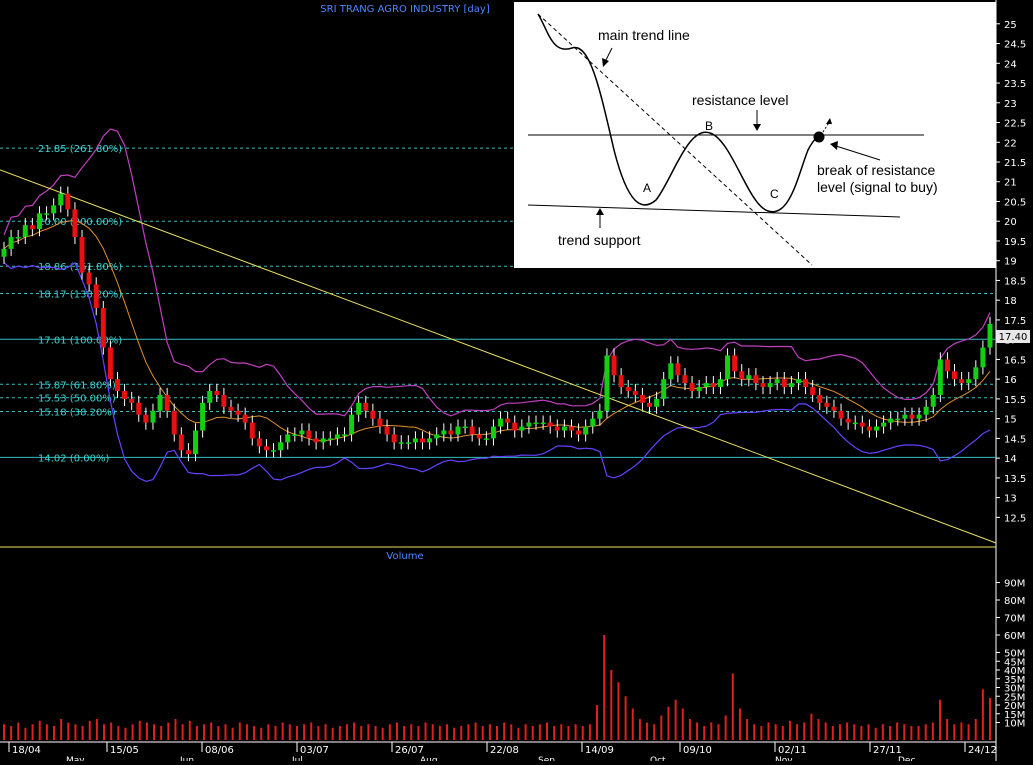 This screenshot has height=765, width=1033. What do you see at coordinates (1015, 321) in the screenshot?
I see `price-tick-label: 17.5` at bounding box center [1015, 321].